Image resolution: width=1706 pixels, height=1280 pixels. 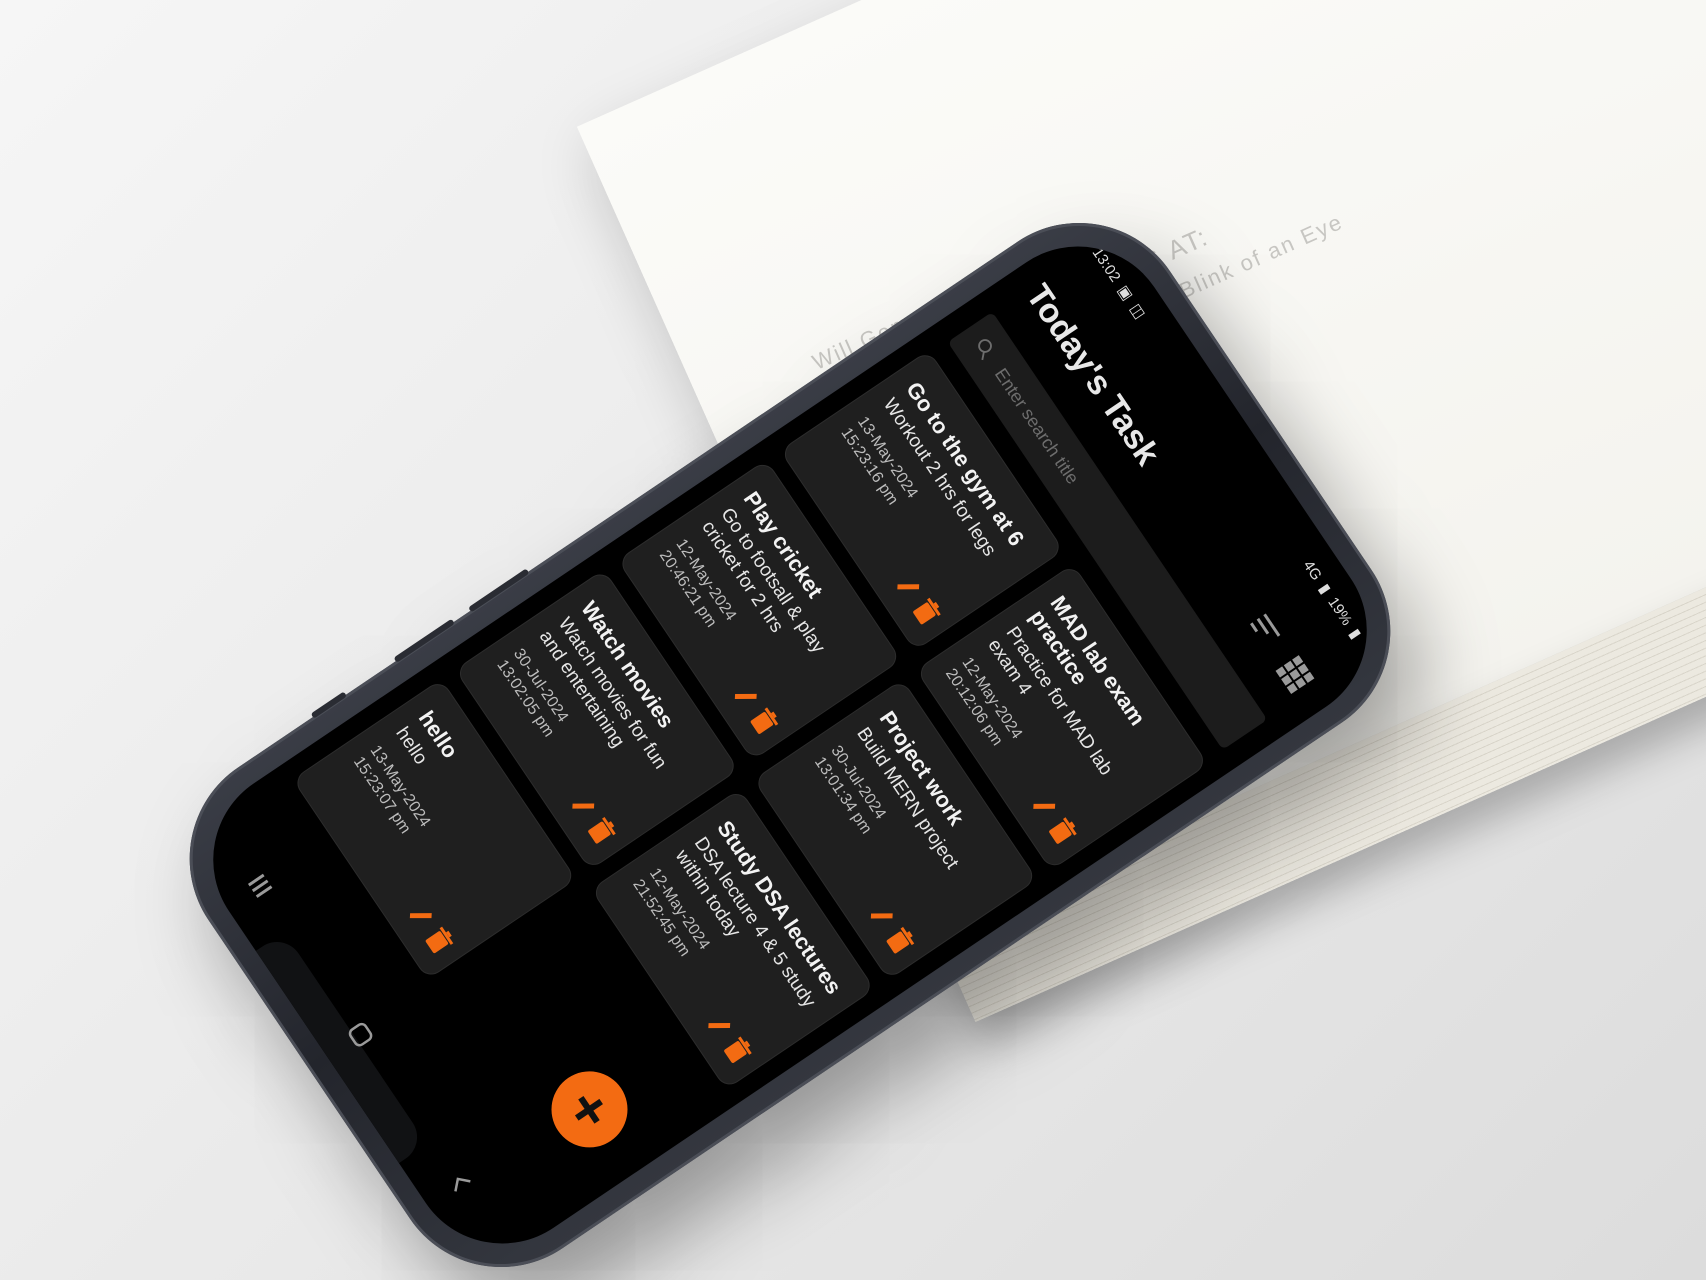 I want to click on home-button, so click(x=360, y=1035).